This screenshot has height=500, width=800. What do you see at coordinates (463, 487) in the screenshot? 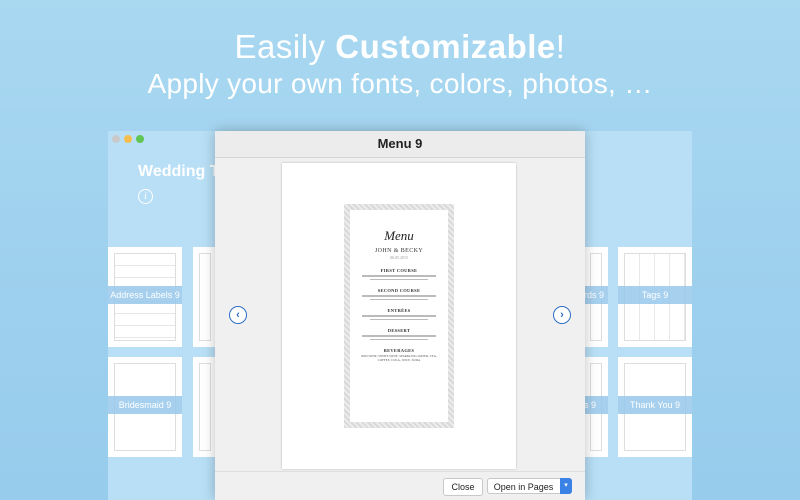
I see `close-button: Close` at bounding box center [463, 487].